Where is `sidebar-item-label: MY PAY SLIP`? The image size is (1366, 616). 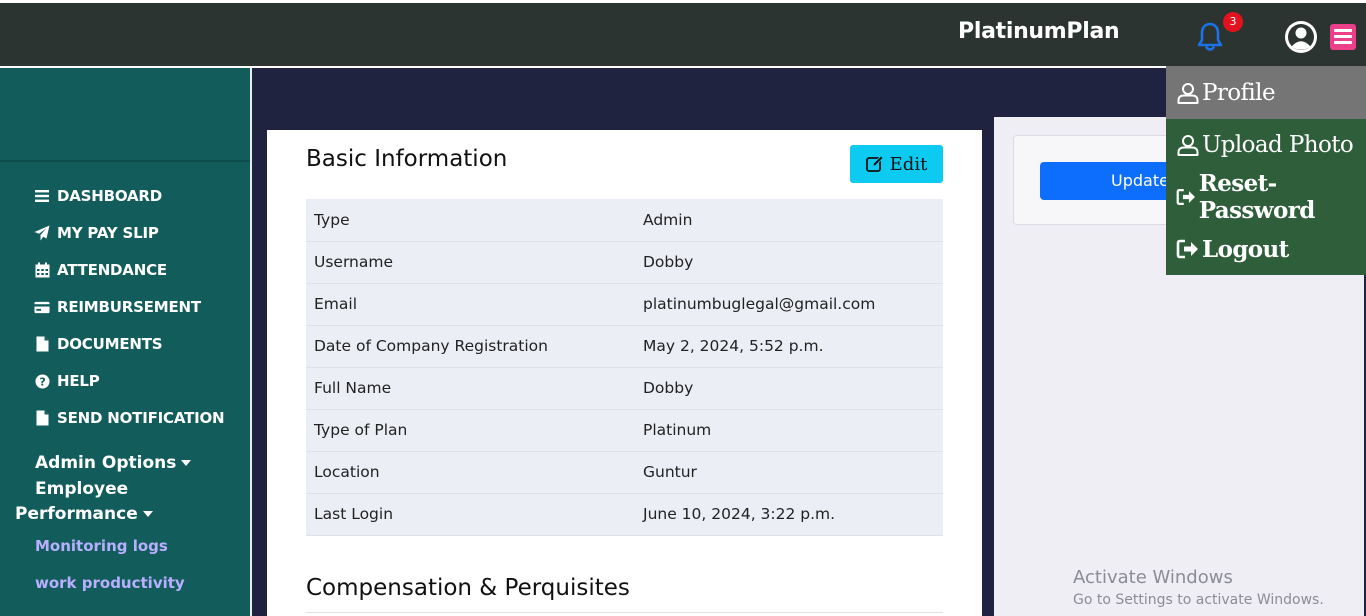
sidebar-item-label: MY PAY SLIP is located at coordinates (108, 233).